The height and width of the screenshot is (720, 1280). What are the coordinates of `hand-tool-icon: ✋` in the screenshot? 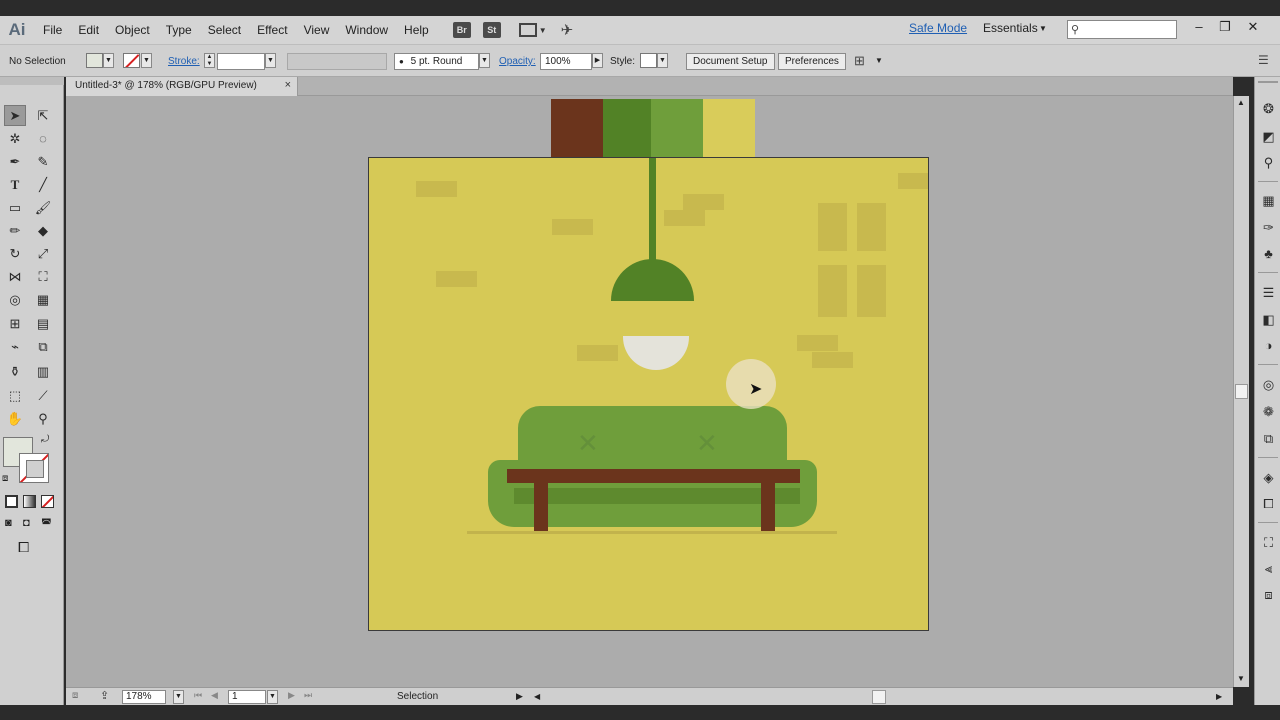 It's located at (15, 418).